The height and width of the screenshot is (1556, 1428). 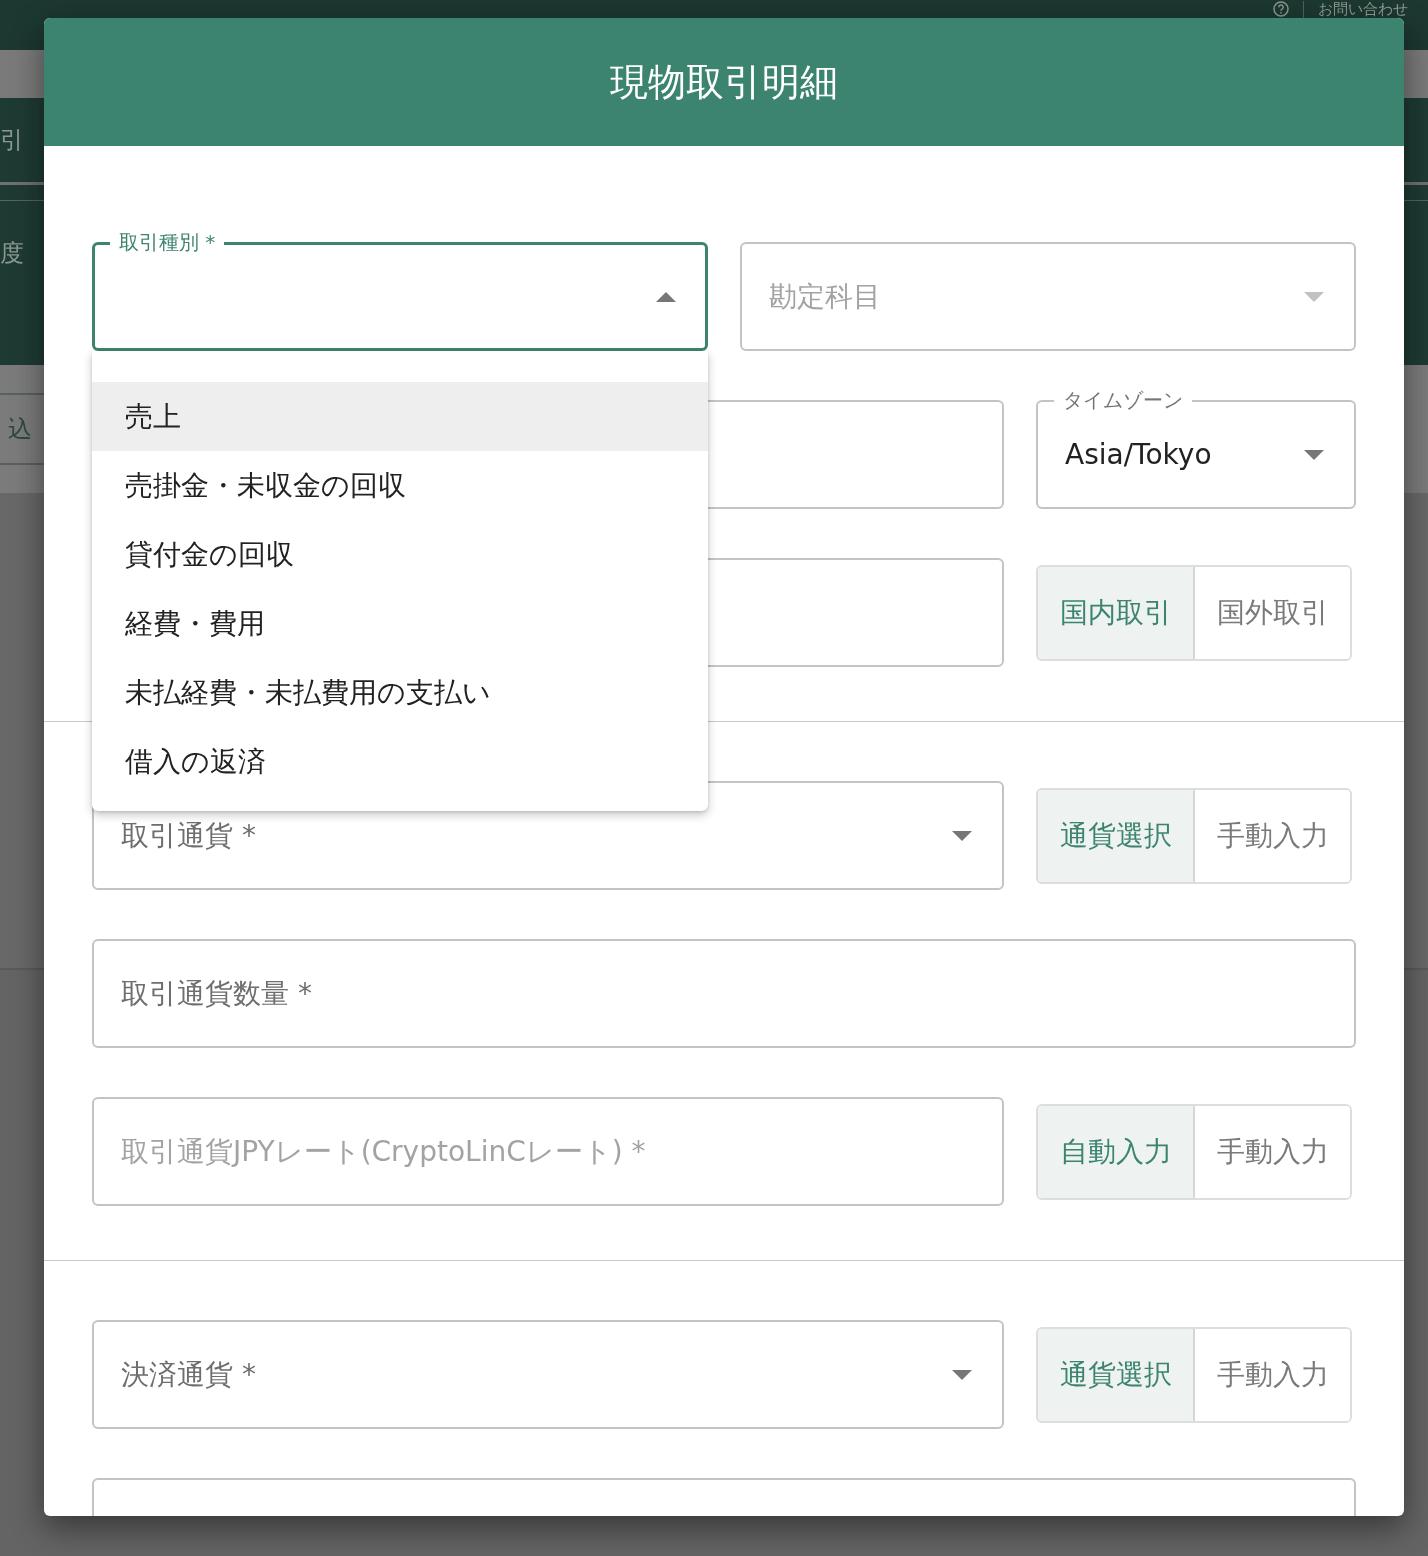 I want to click on menu-item: 売掛金・未収金の回収, so click(x=400, y=485).